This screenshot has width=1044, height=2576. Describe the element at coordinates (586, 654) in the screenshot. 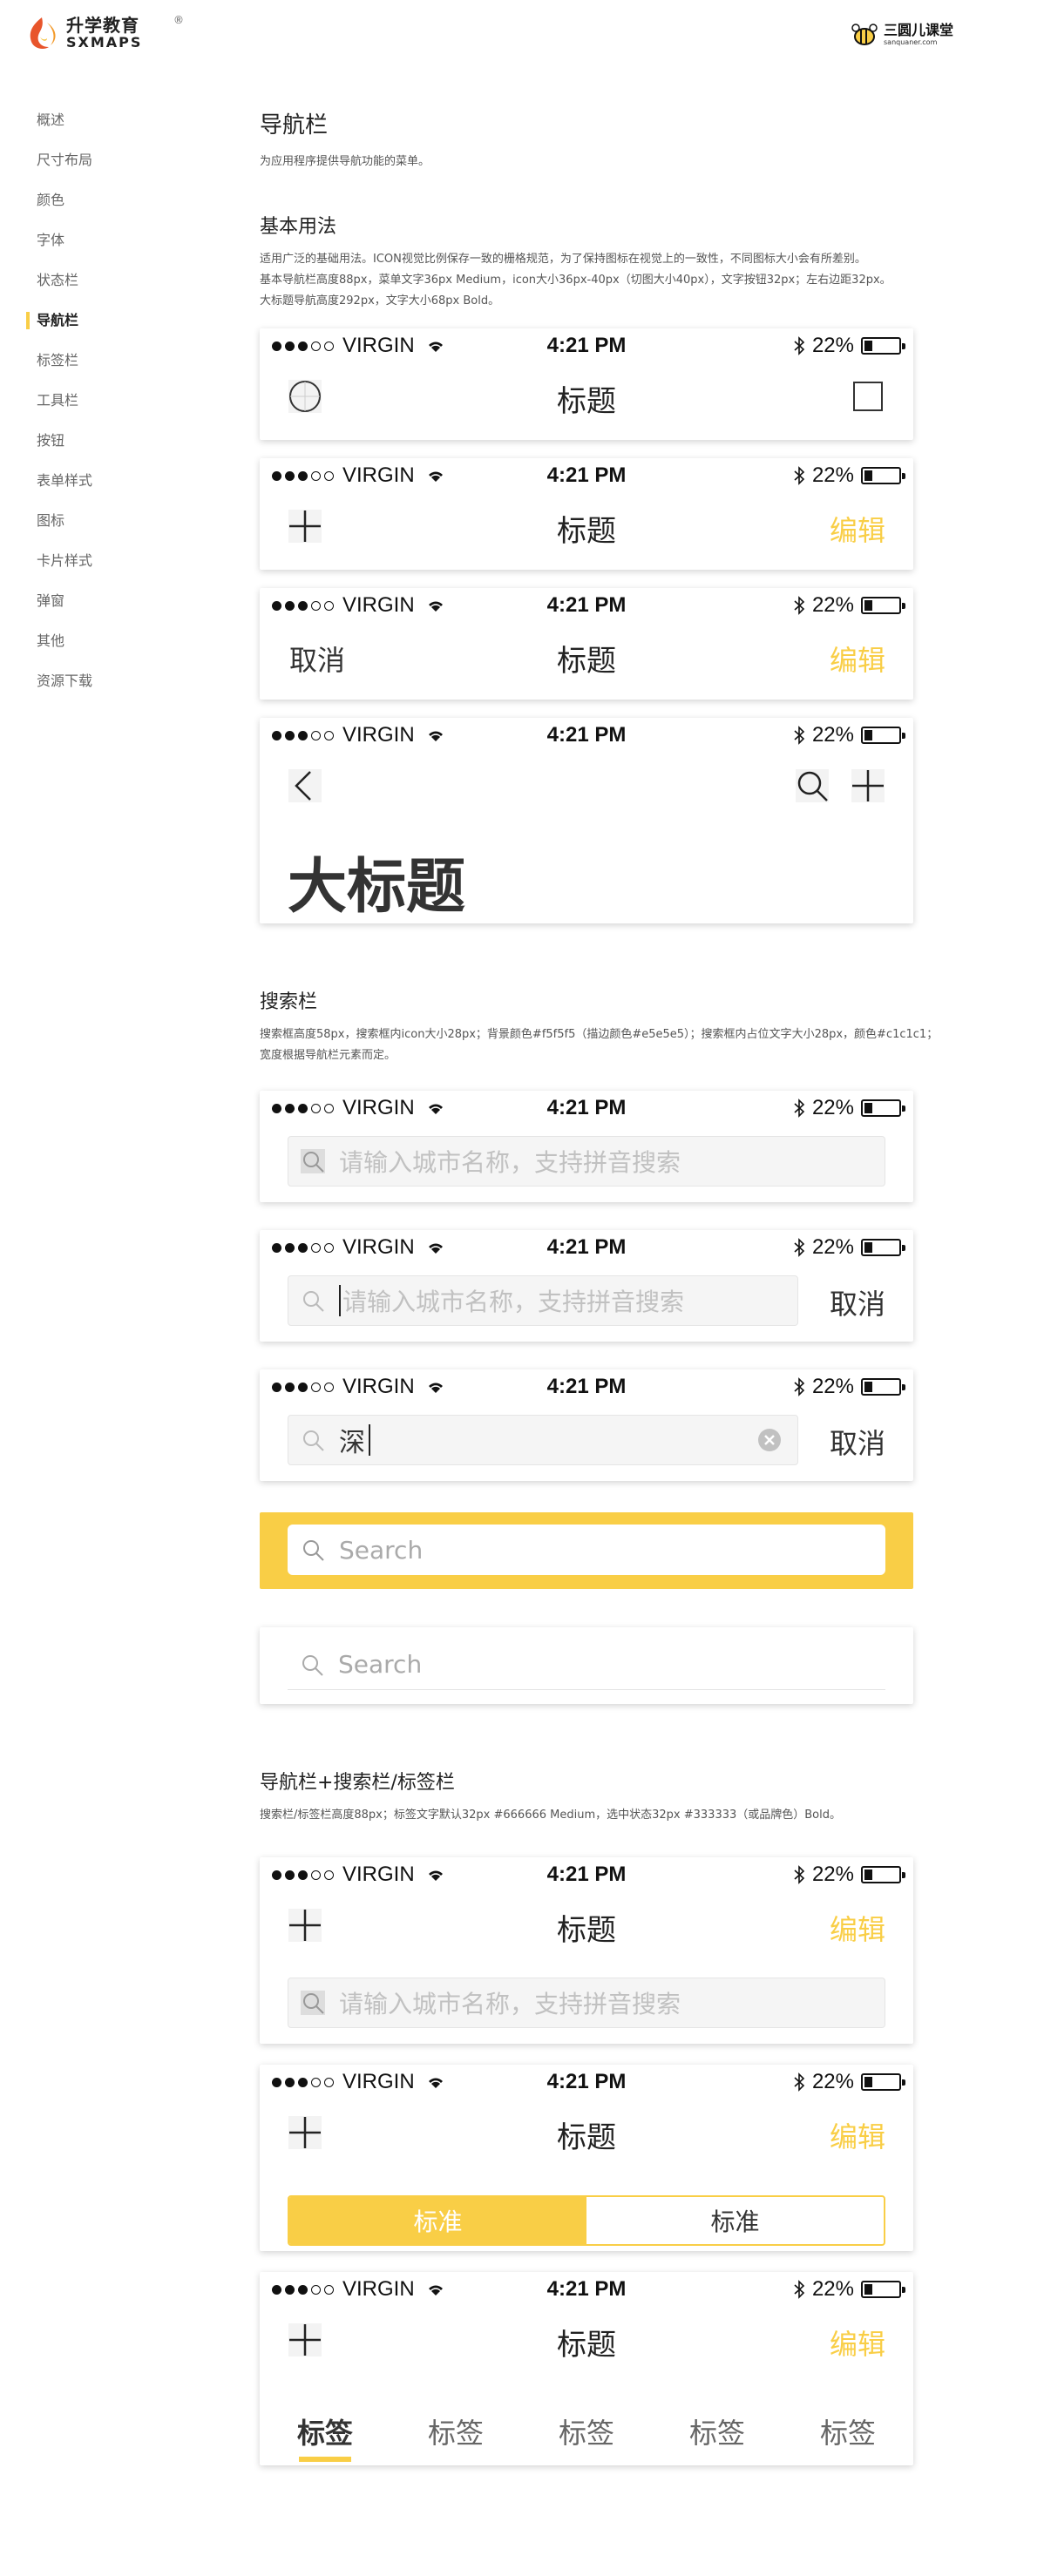

I see `navbar: 取消 标题 编辑` at that location.